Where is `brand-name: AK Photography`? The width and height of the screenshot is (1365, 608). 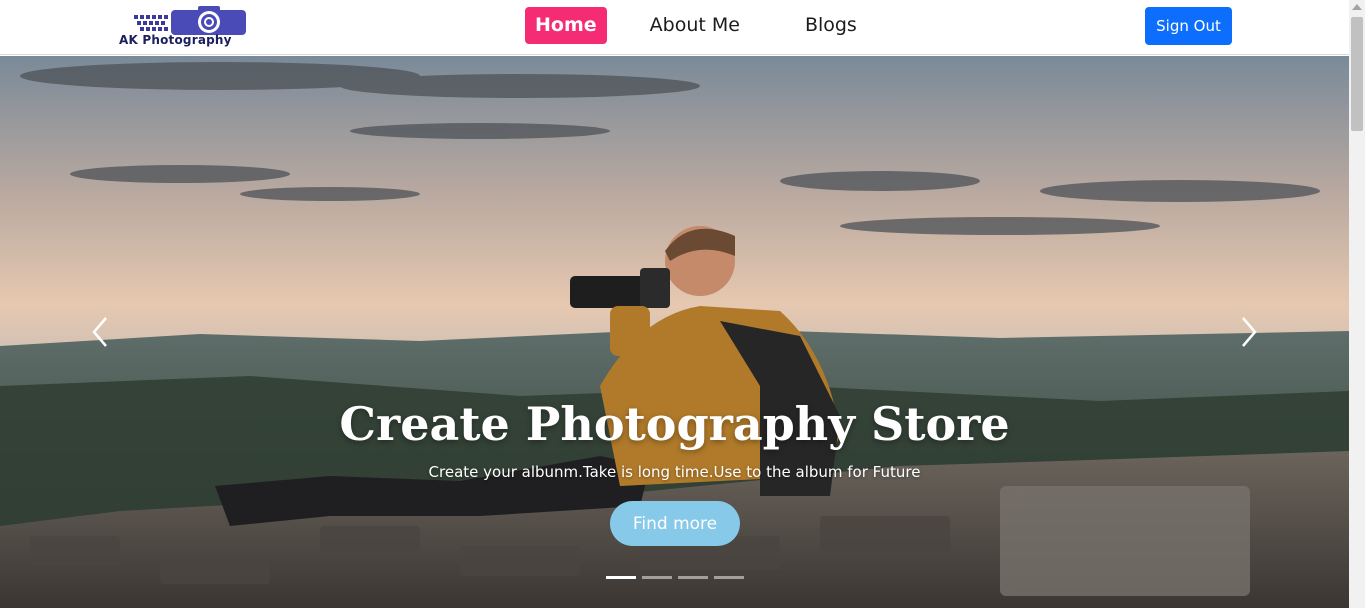 brand-name: AK Photography is located at coordinates (175, 40).